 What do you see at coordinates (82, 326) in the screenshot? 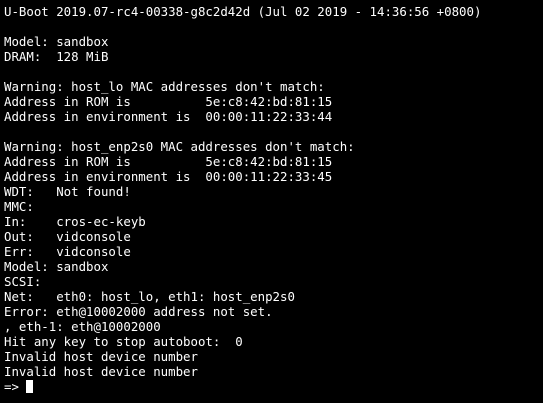
I see `eth-line: , eth-1: eth@10002000` at bounding box center [82, 326].